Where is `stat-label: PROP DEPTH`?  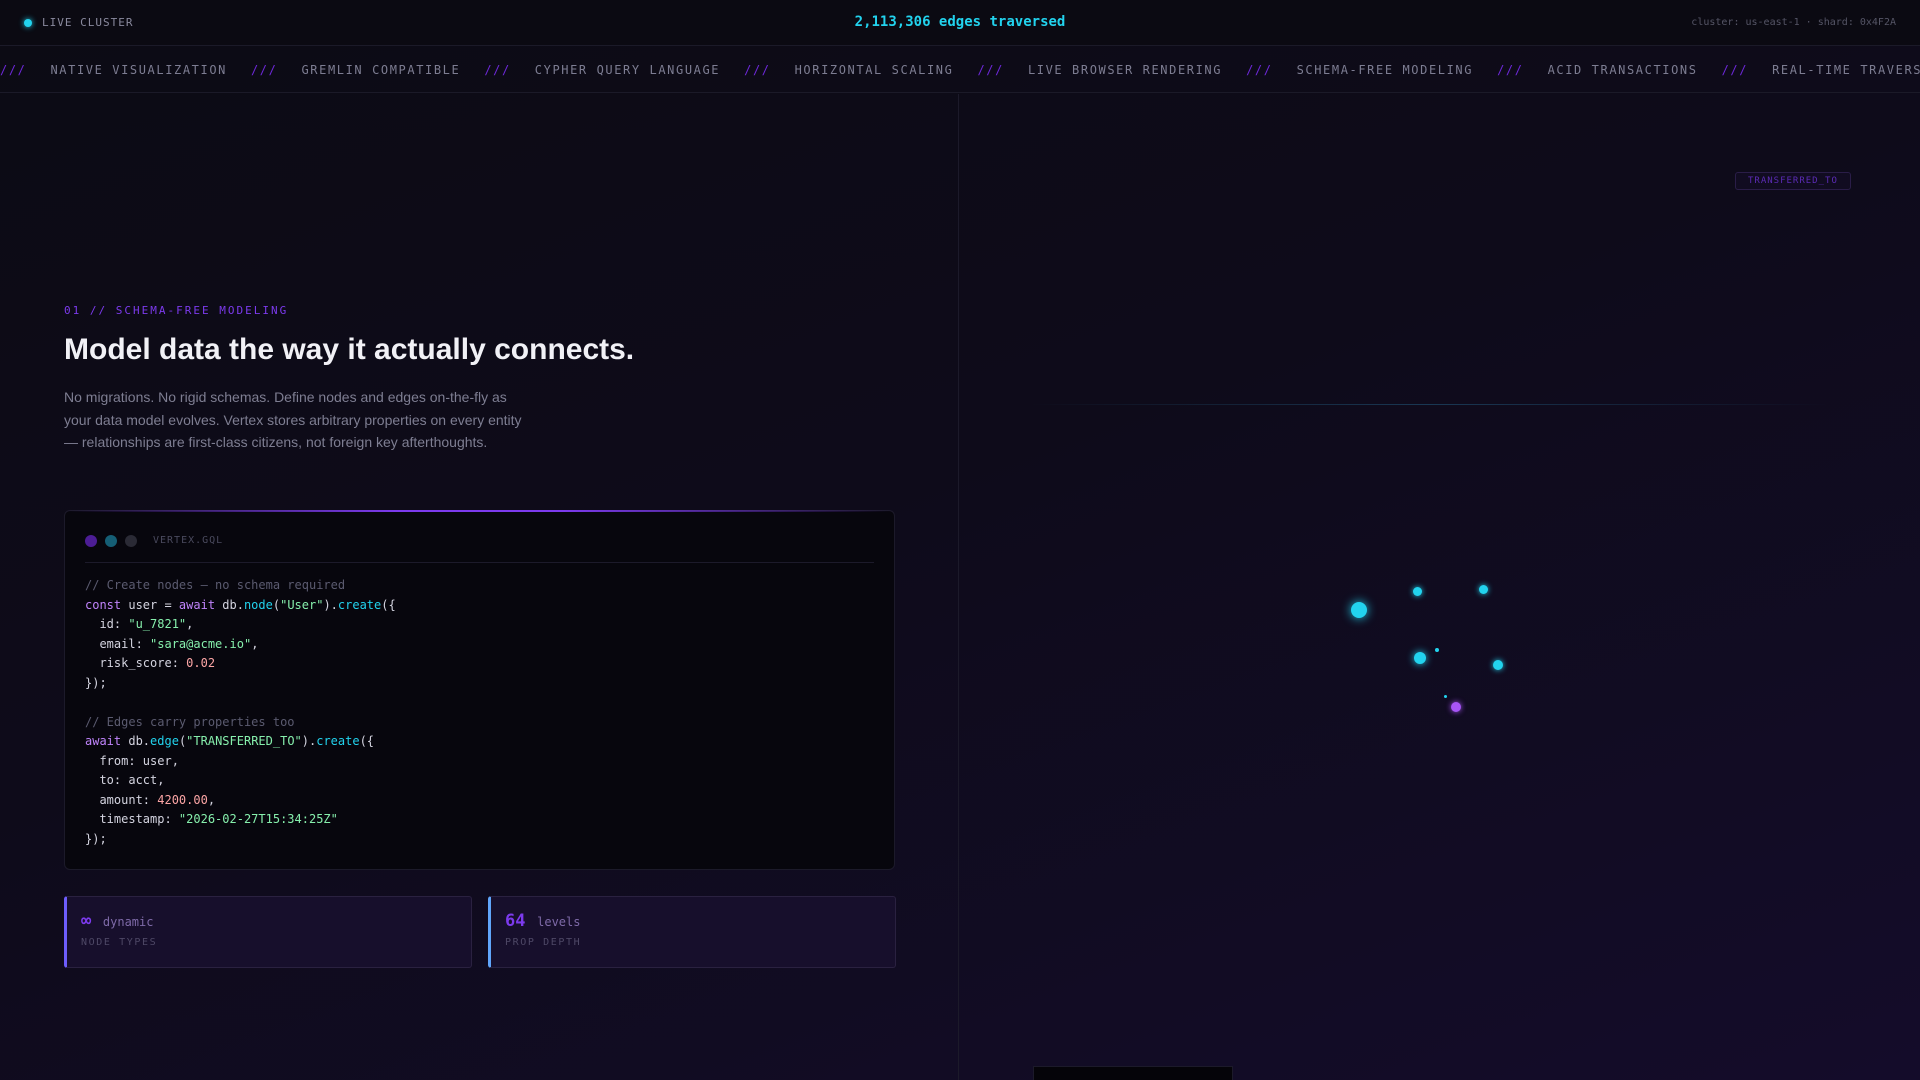
stat-label: PROP DEPTH is located at coordinates (543, 942).